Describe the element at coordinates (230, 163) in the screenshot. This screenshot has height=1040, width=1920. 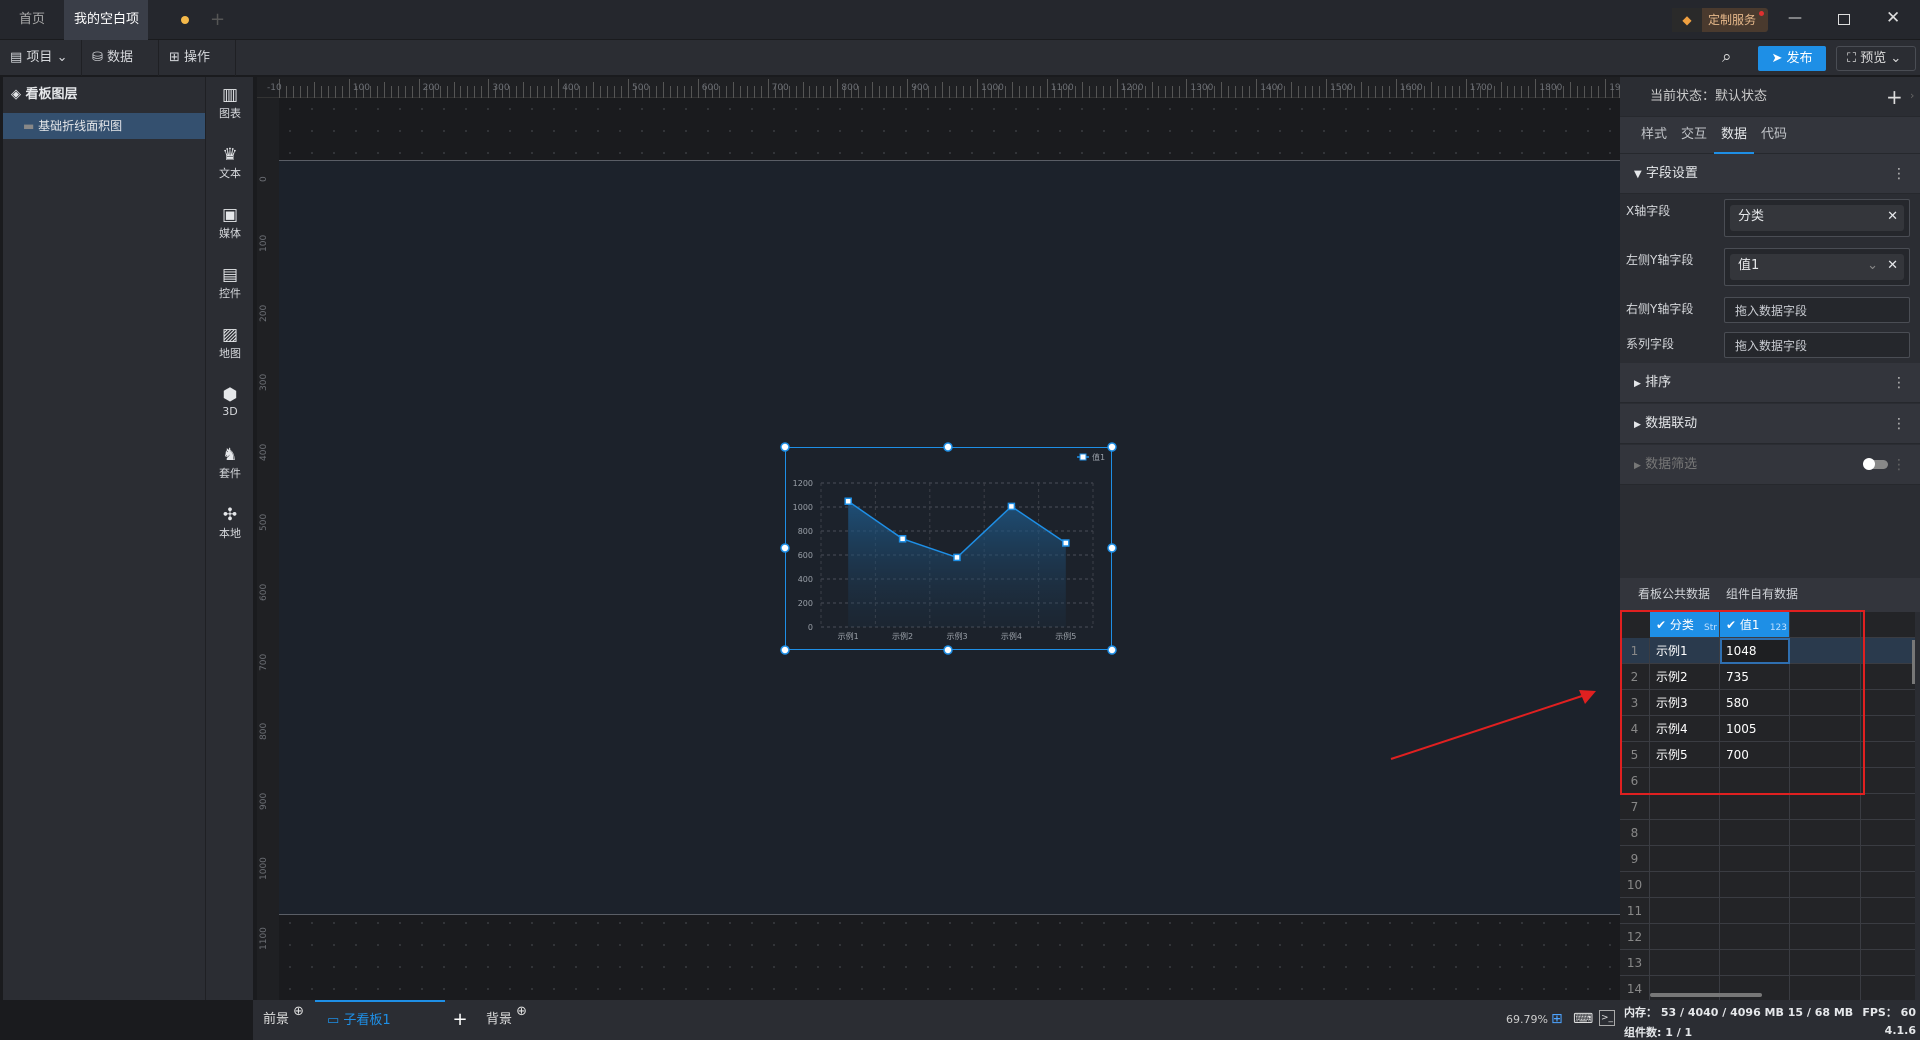
I see `iconbar-item-1: ♛ 文本` at that location.